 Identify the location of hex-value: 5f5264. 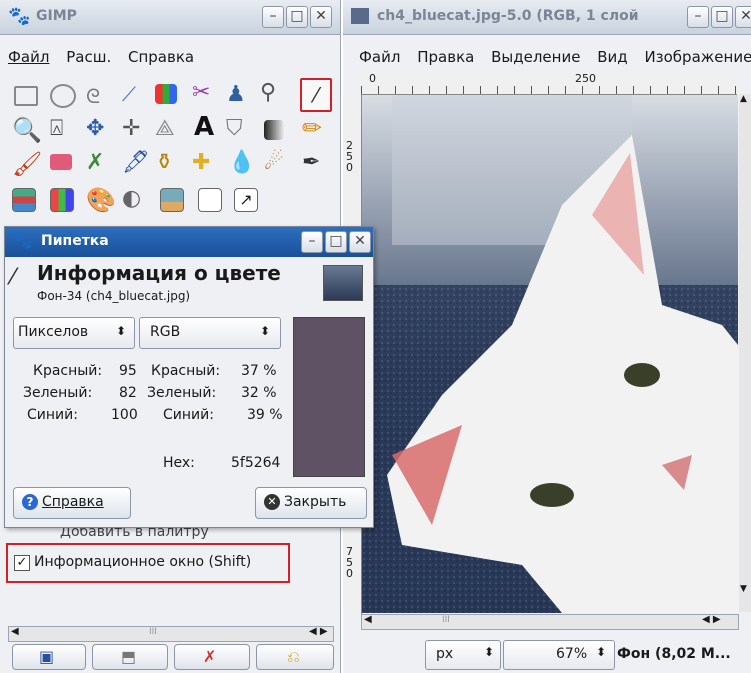
(256, 463).